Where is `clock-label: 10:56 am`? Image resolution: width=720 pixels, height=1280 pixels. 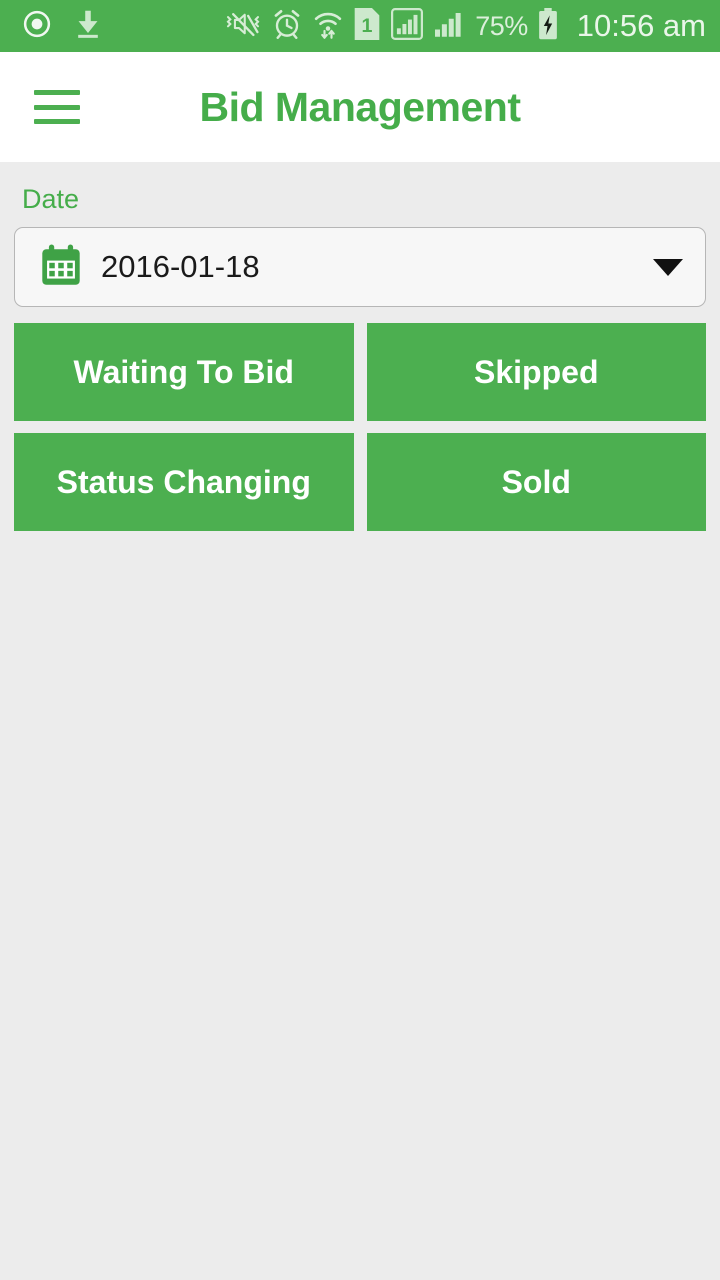 clock-label: 10:56 am is located at coordinates (641, 25).